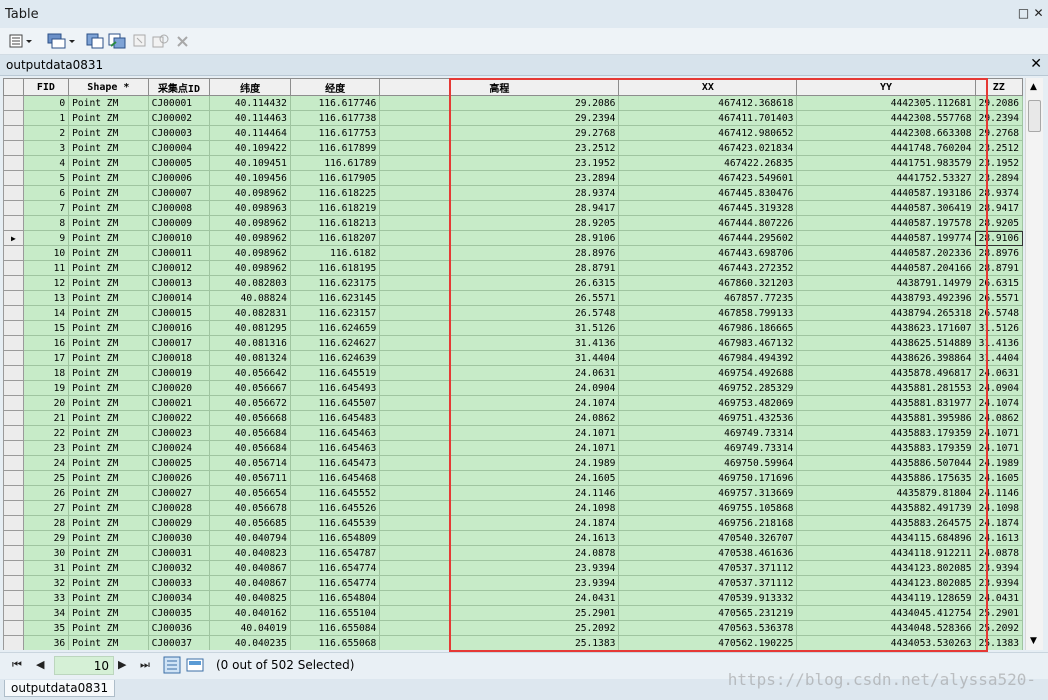  What do you see at coordinates (179, 493) in the screenshot?
I see `table-cell: CJ00027` at bounding box center [179, 493].